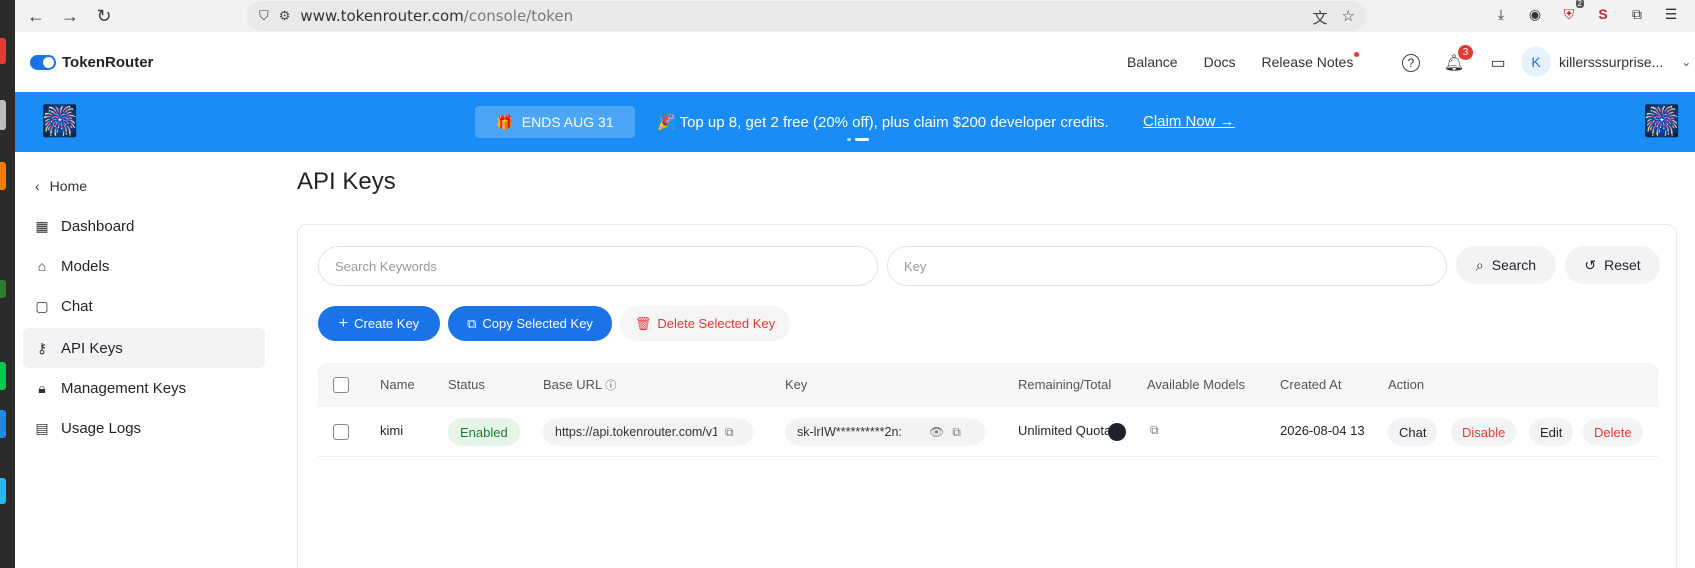 Image resolution: width=1695 pixels, height=568 pixels. What do you see at coordinates (60, 121) in the screenshot?
I see `firework-icon: 🎆` at bounding box center [60, 121].